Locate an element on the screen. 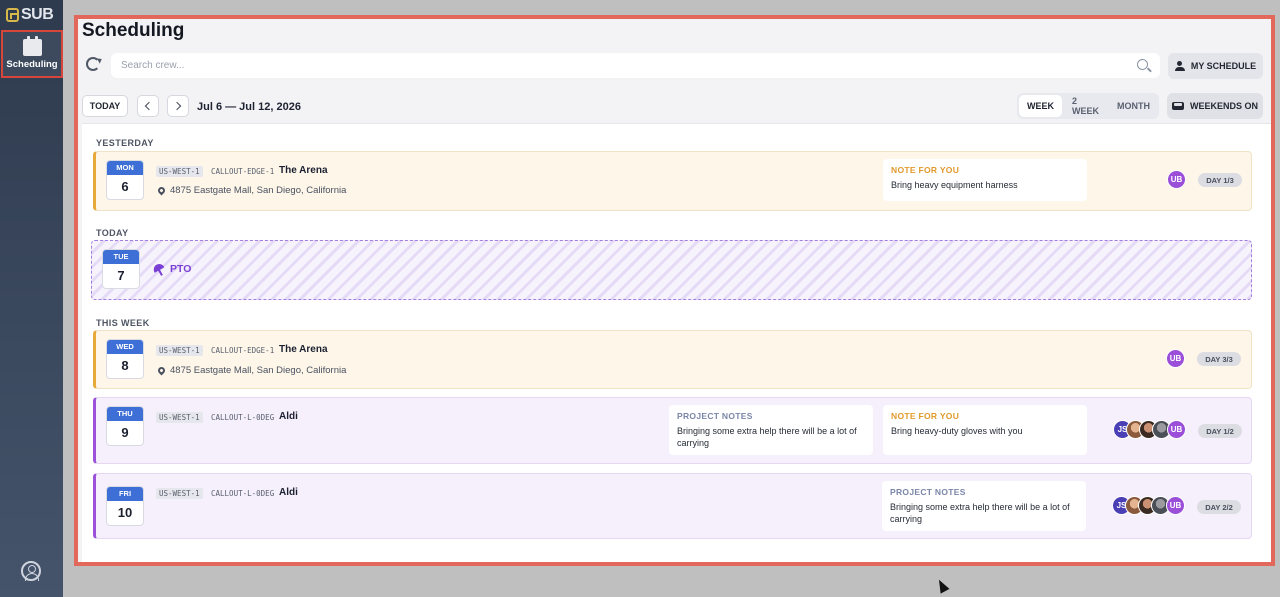 Image resolution: width=1280 pixels, height=597 pixels. sidebar: SUB Scheduling is located at coordinates (31, 298).